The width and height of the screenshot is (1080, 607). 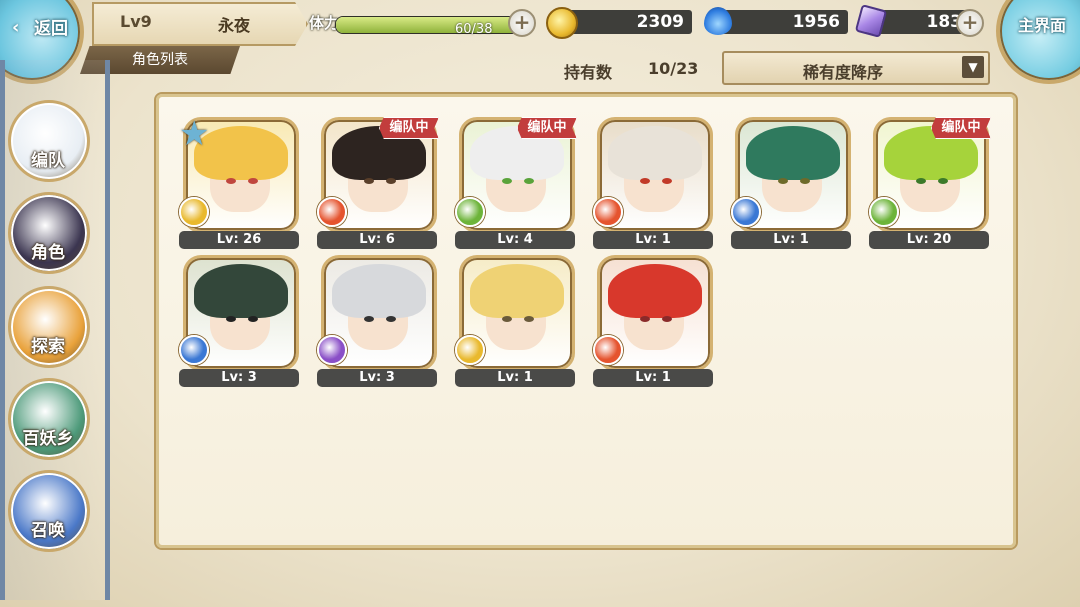 What do you see at coordinates (718, 21) in the screenshot?
I see `blue-soul-icon` at bounding box center [718, 21].